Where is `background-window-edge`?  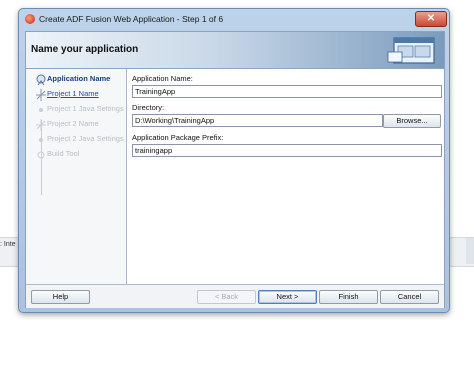 background-window-edge is located at coordinates (470, 251).